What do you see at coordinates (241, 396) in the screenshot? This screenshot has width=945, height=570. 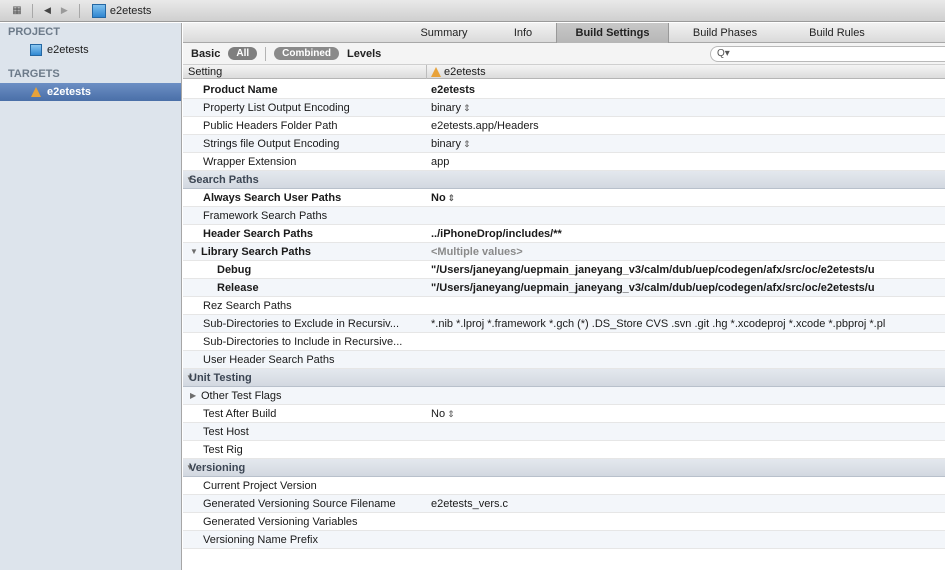 I see `setting-name: Other Test Flags` at bounding box center [241, 396].